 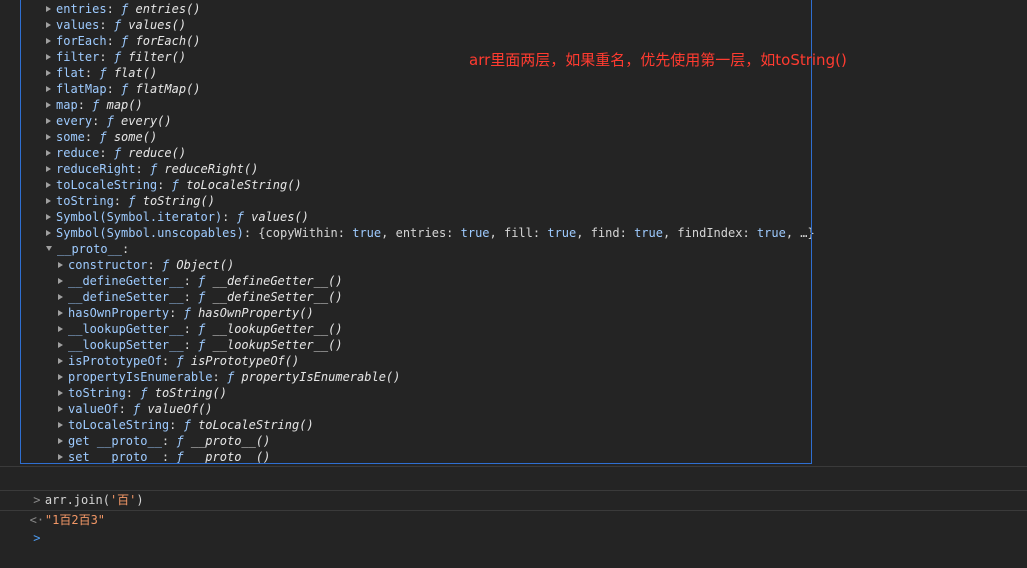 I want to click on tree-row: filter: ƒ filter(), so click(x=116, y=57).